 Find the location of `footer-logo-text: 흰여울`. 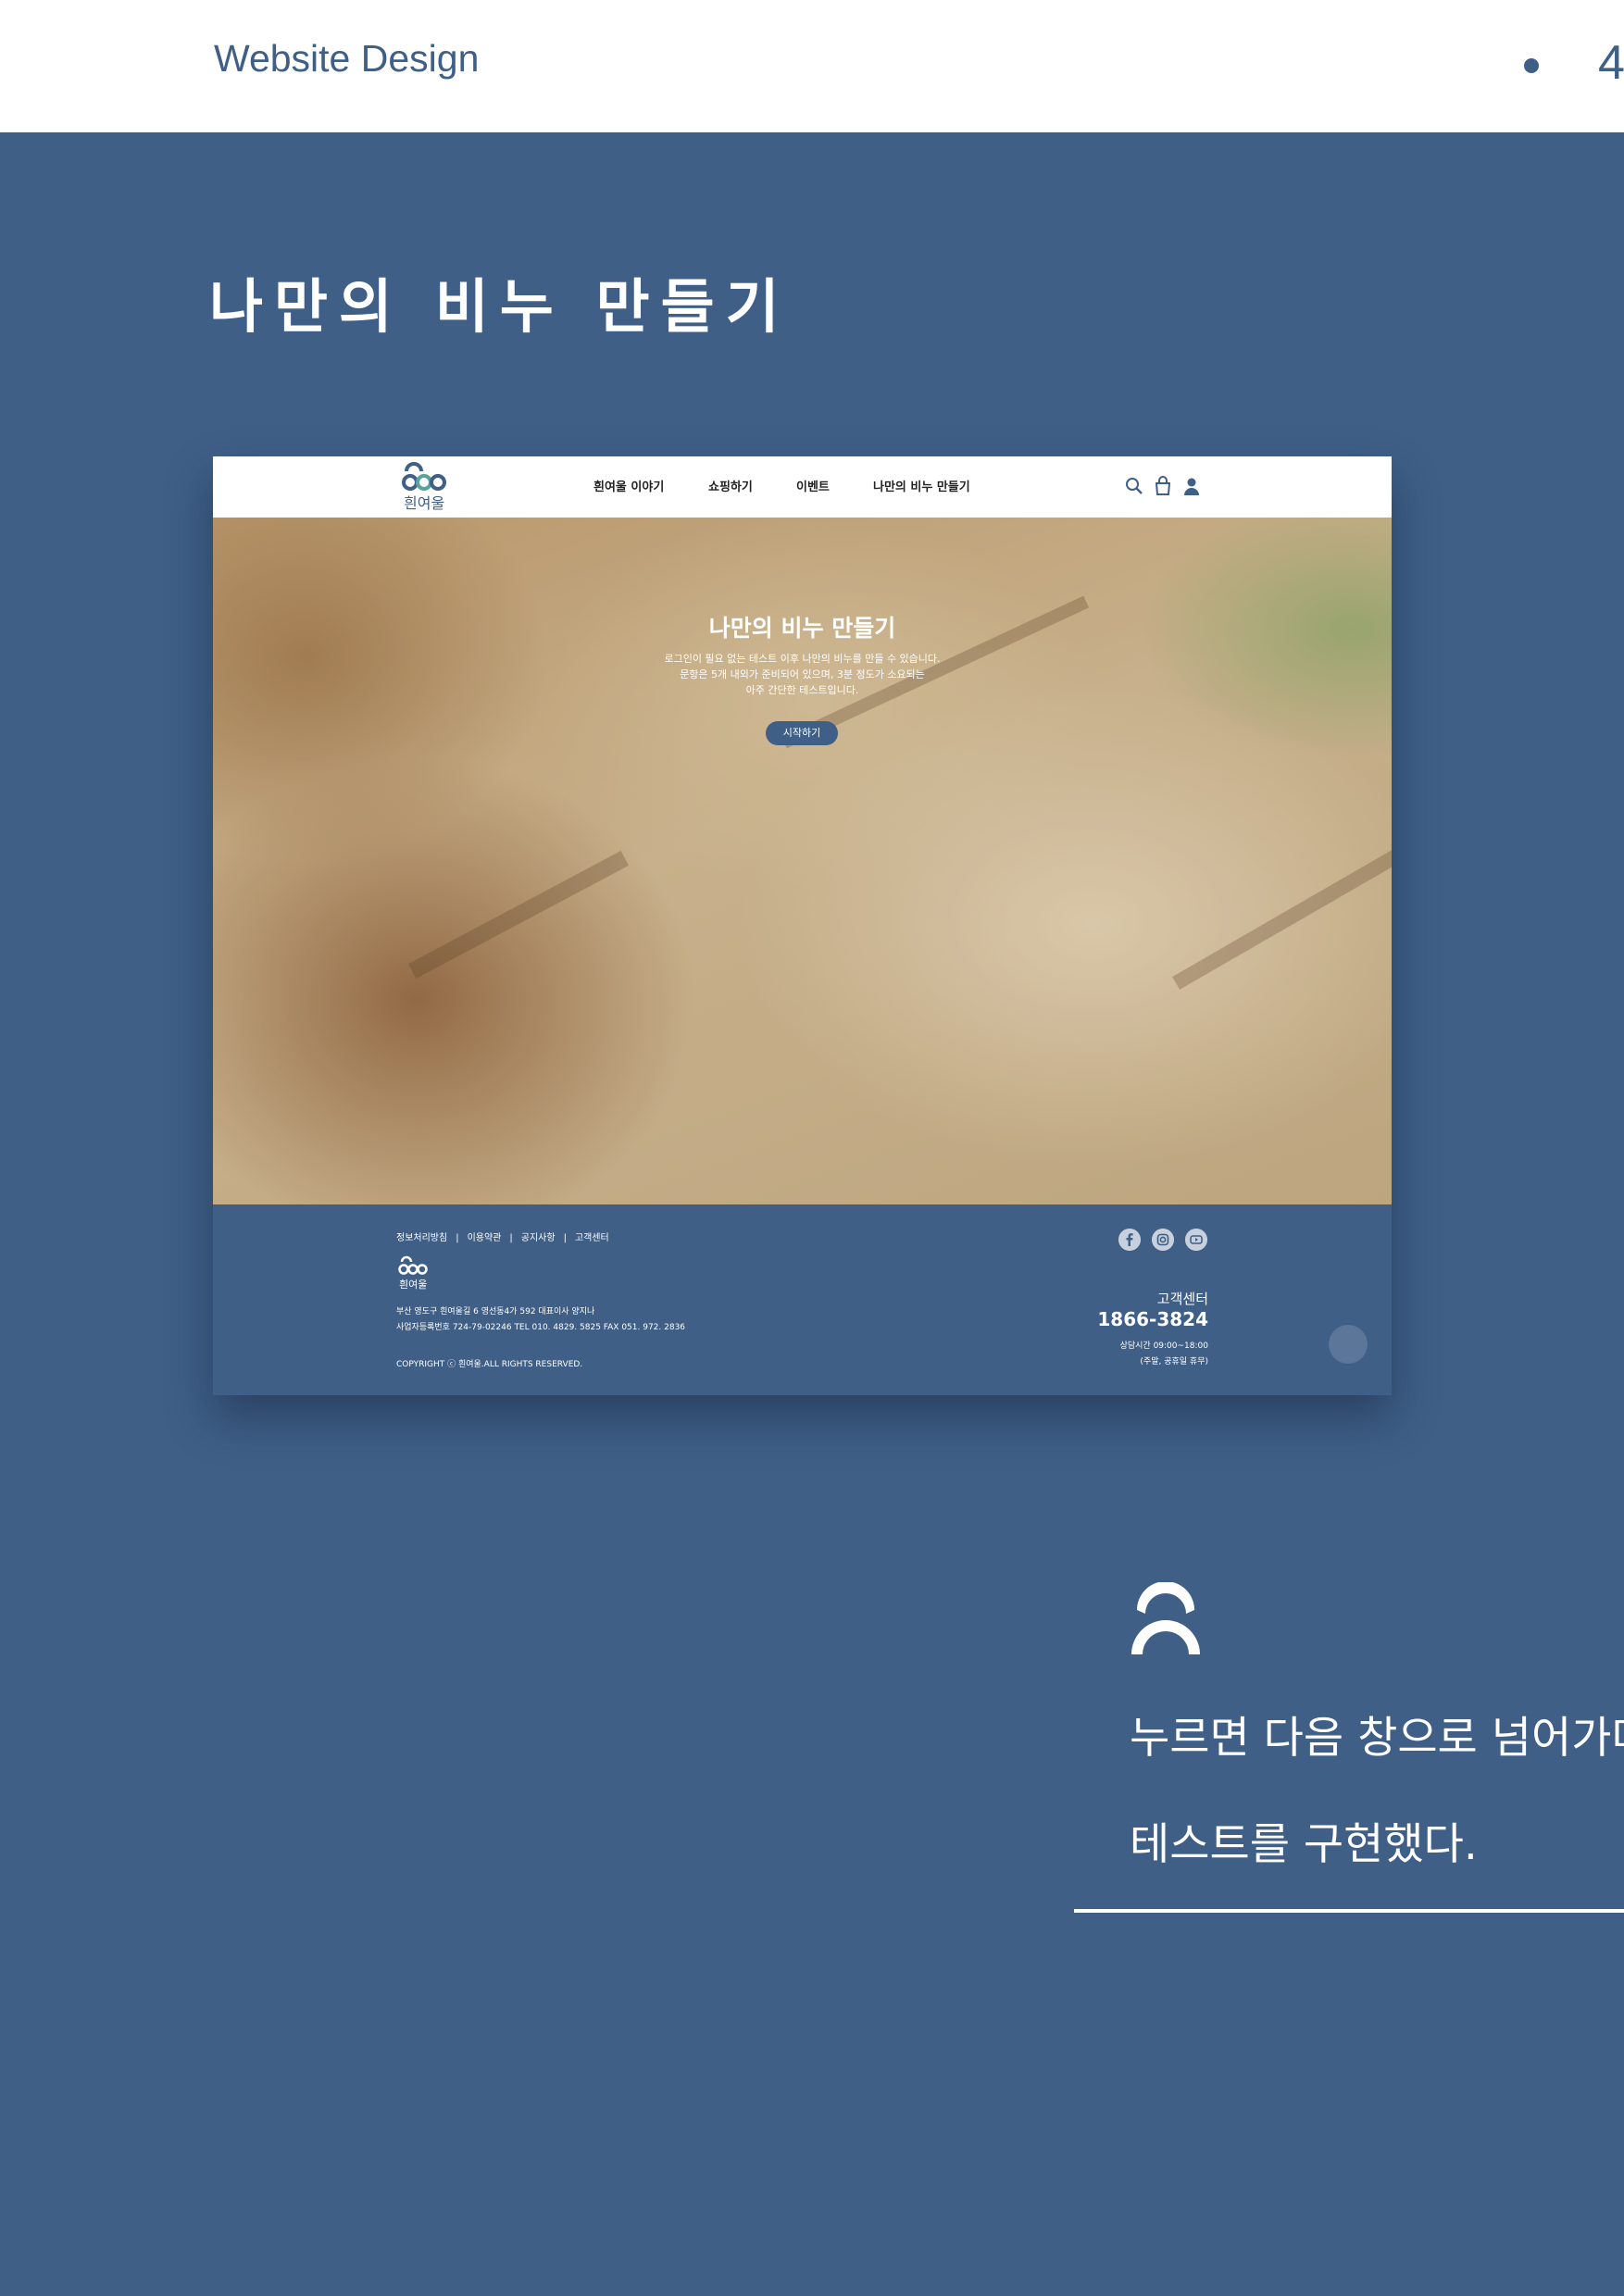

footer-logo-text: 흰여울 is located at coordinates (413, 1285).